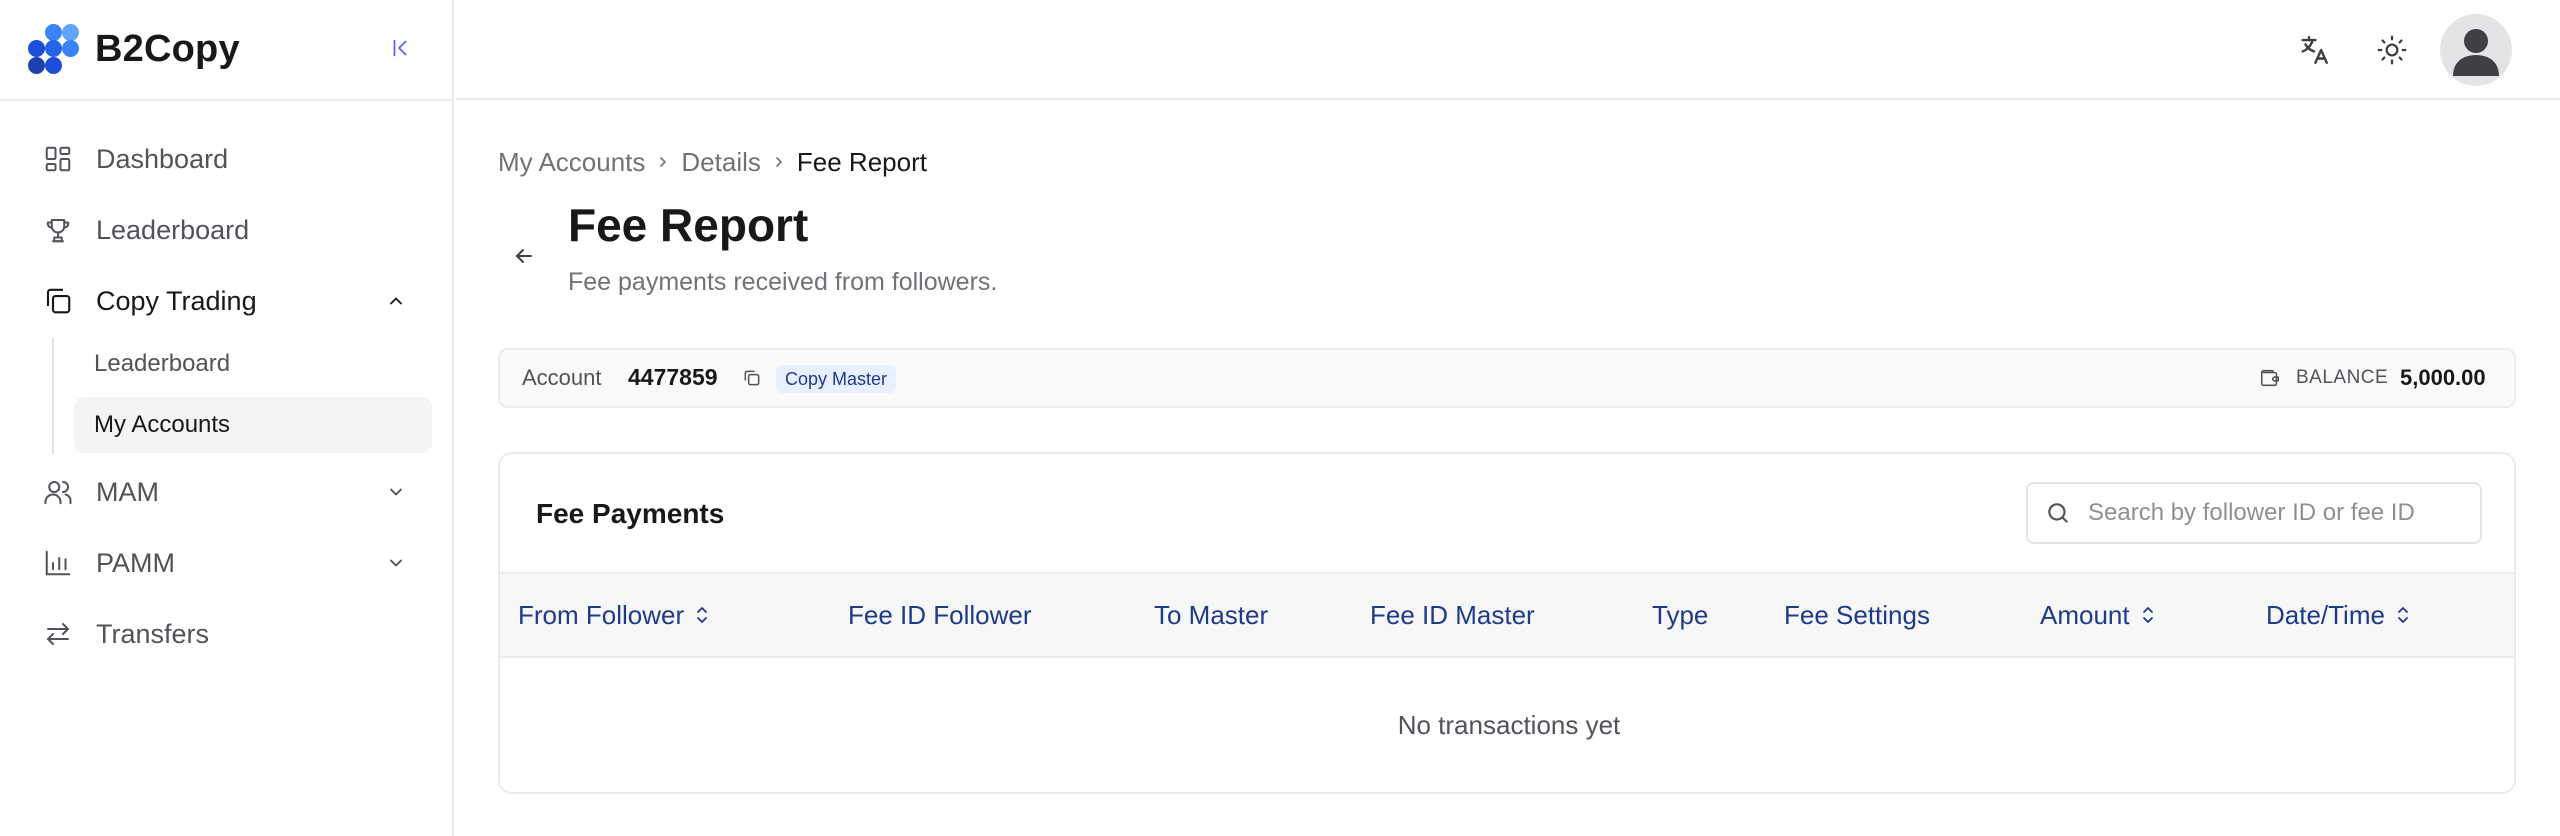 The height and width of the screenshot is (836, 2560). I want to click on sidebar-item-label: PAMM, so click(135, 562).